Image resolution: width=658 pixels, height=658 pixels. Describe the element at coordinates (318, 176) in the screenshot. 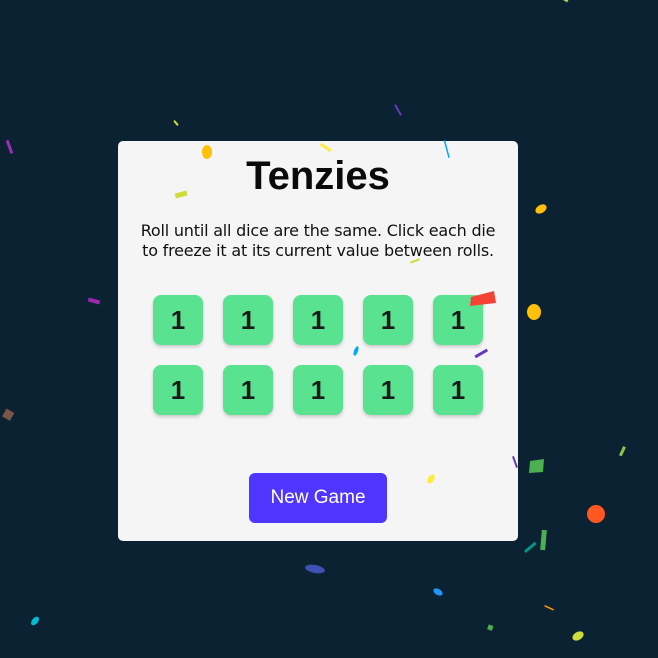

I see `game-title: Tenzies` at that location.